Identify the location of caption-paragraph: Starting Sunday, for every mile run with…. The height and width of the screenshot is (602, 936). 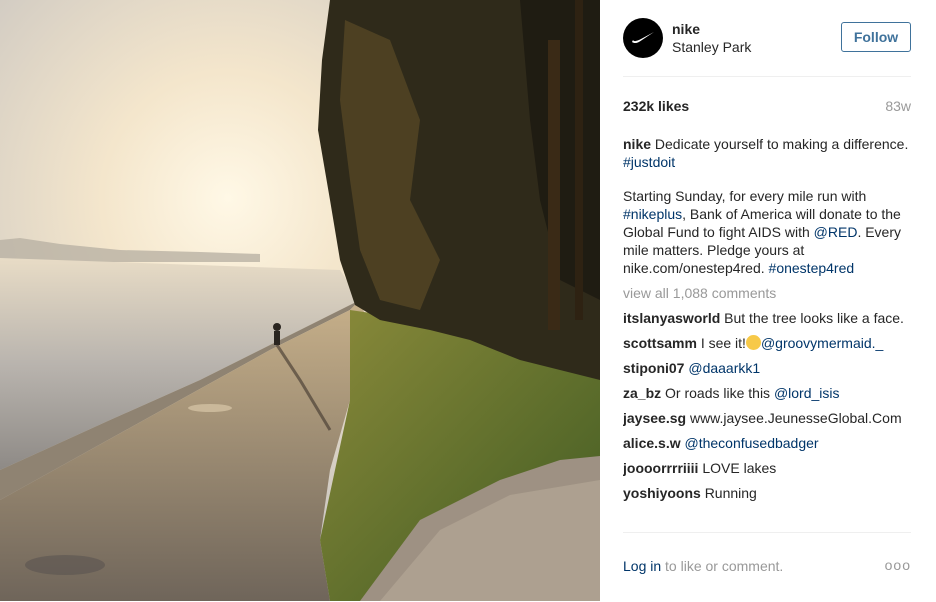
(767, 232).